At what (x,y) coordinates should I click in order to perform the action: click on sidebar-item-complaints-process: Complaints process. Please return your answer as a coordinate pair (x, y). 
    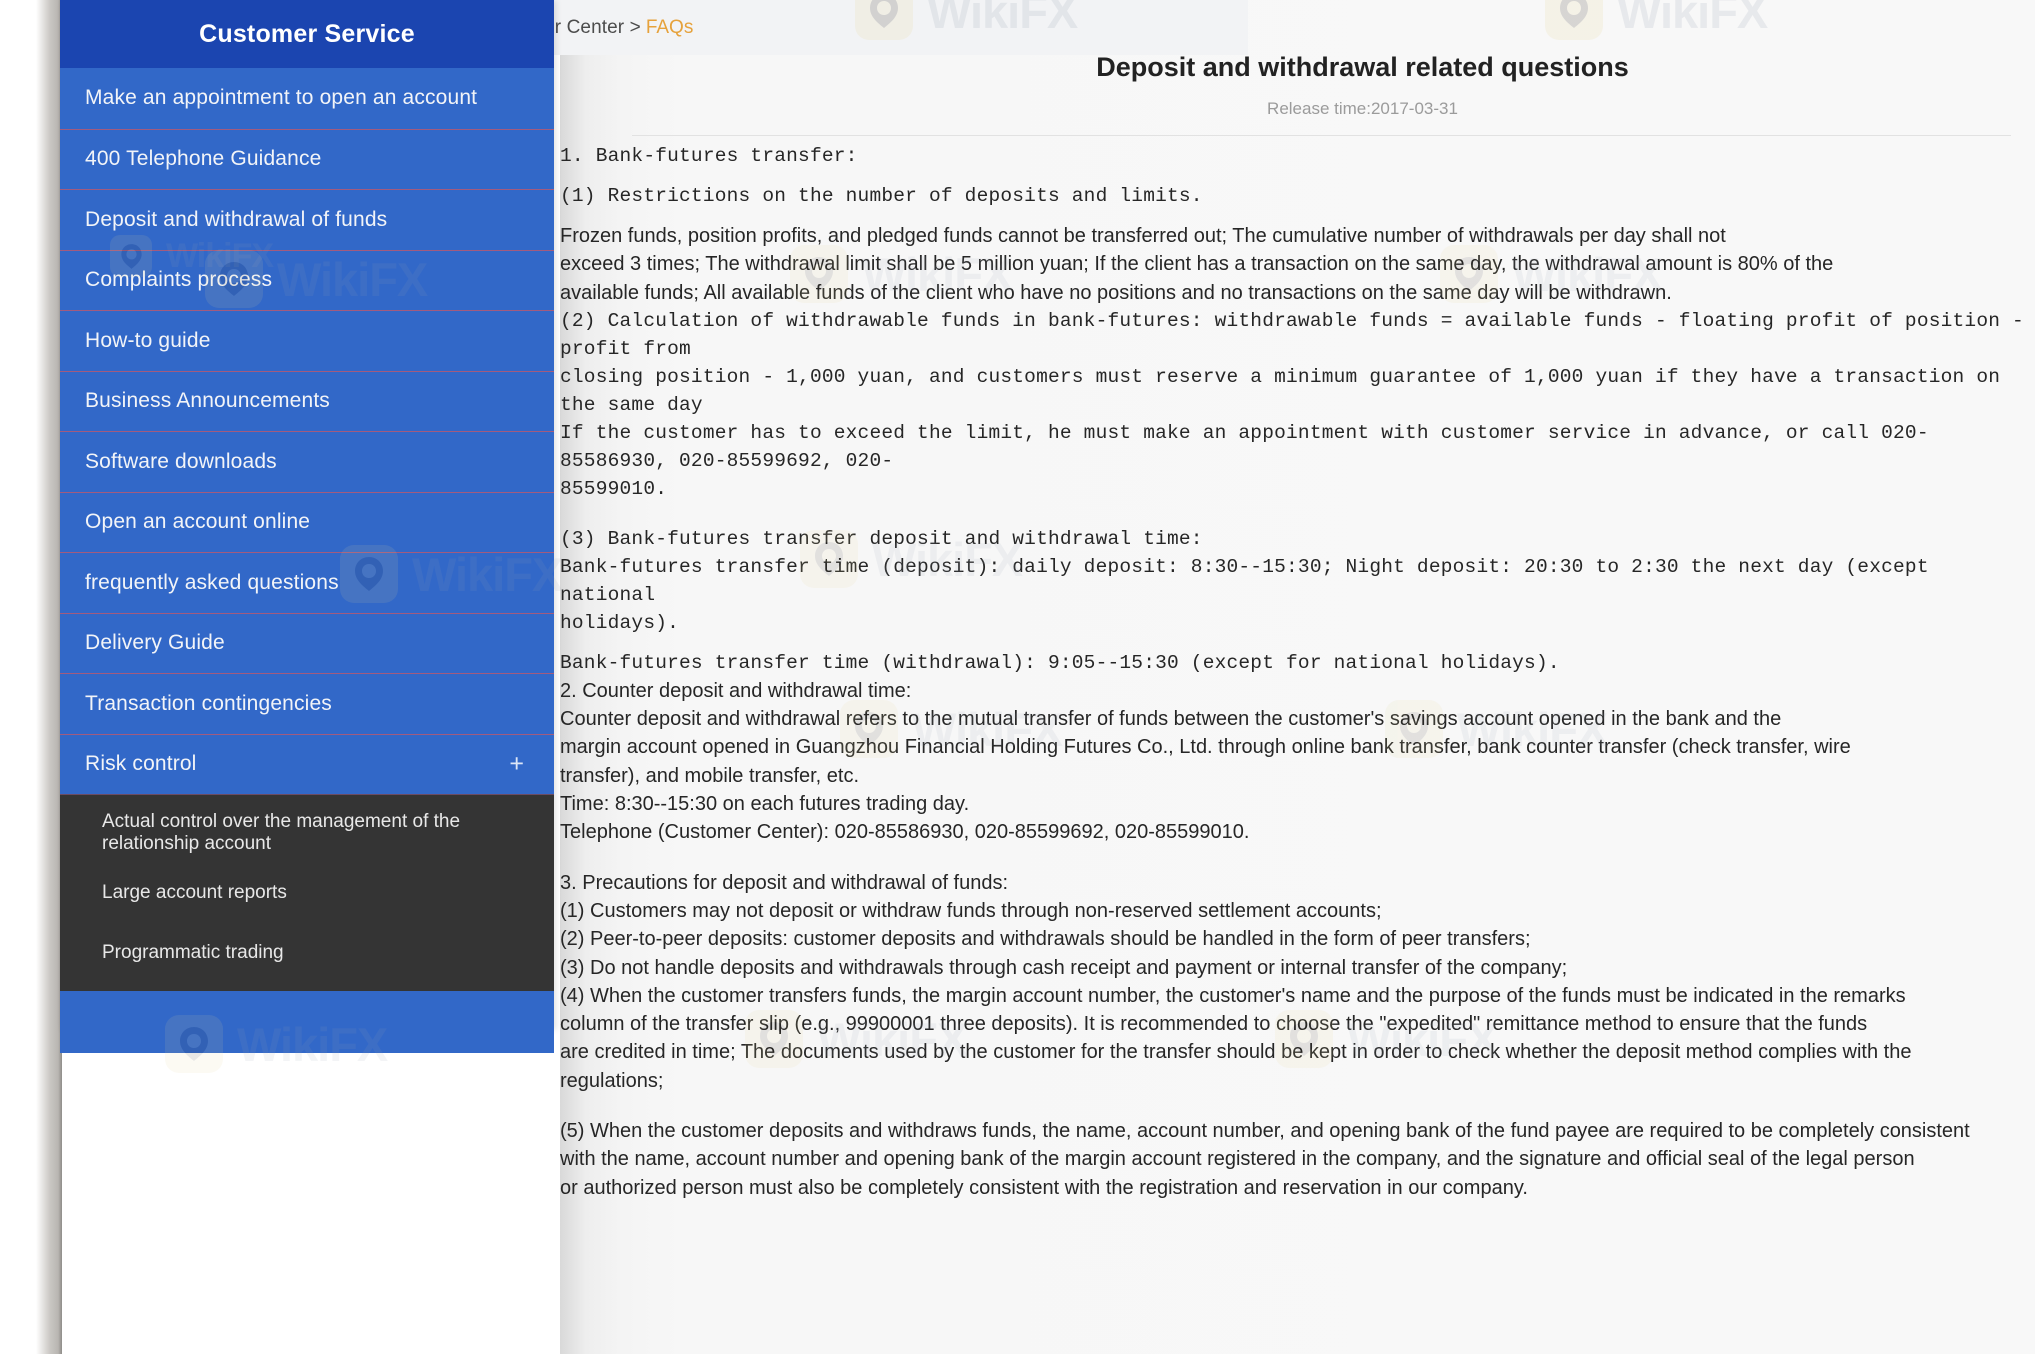
    Looking at the image, I should click on (307, 279).